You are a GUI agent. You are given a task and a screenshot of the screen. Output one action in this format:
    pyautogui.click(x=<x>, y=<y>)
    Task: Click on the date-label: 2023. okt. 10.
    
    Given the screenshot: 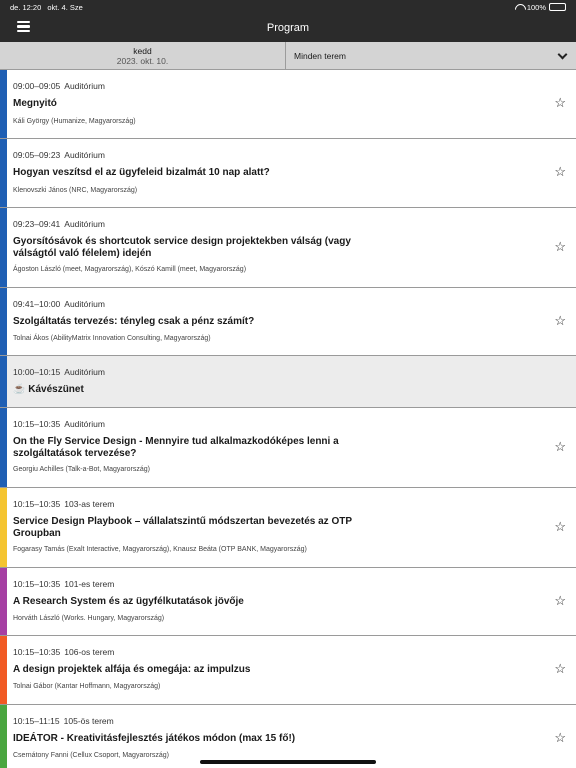 What is the action you would take?
    pyautogui.click(x=142, y=61)
    